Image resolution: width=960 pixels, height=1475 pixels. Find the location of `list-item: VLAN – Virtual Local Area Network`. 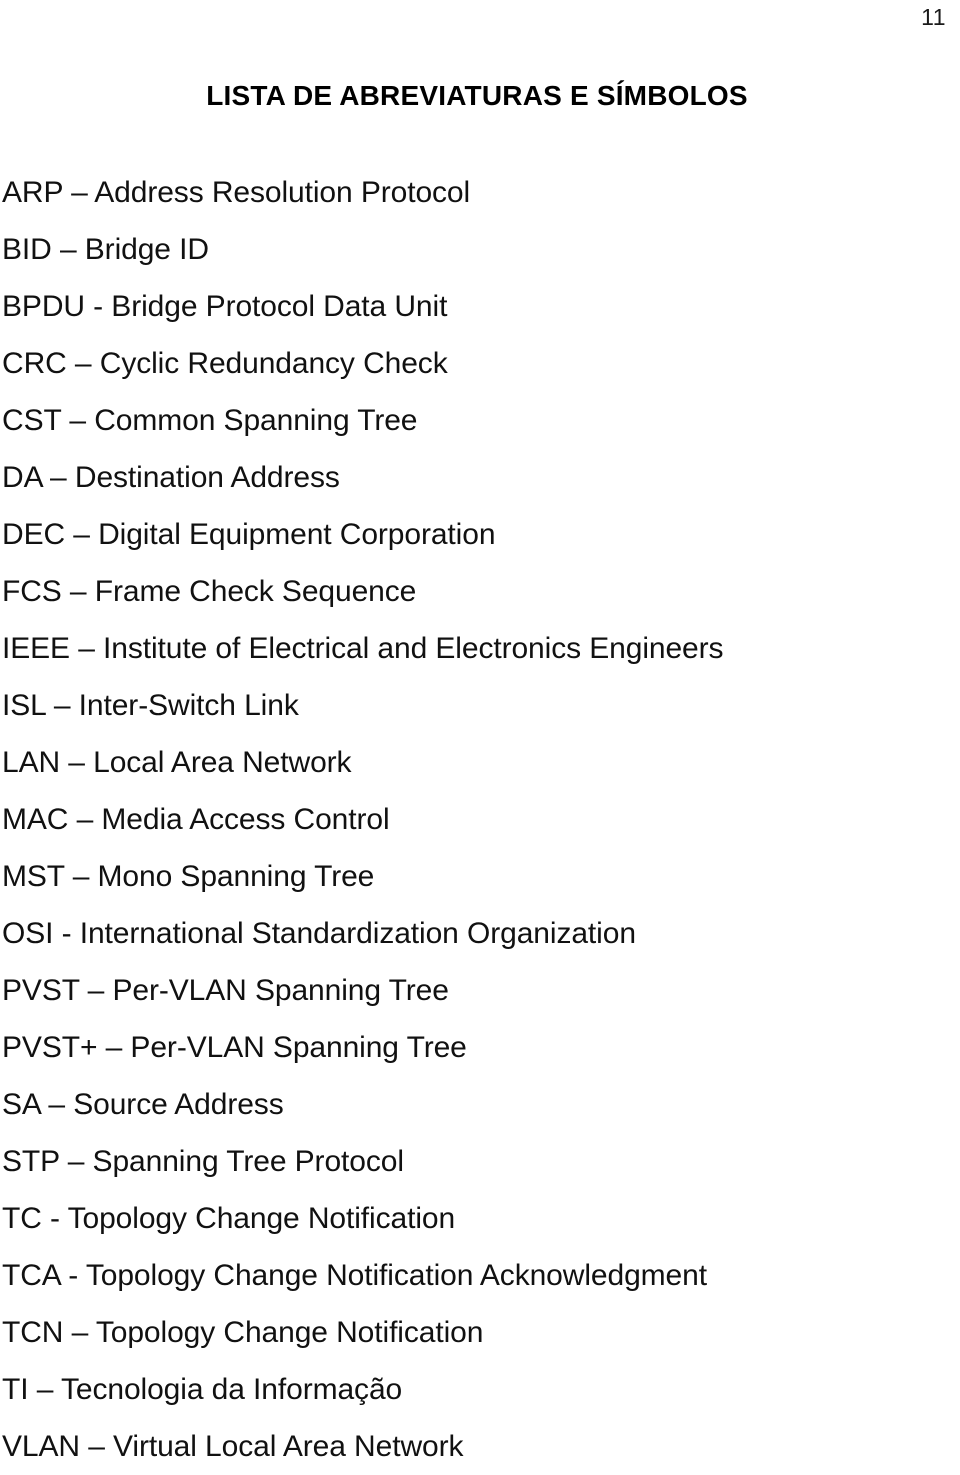

list-item: VLAN – Virtual Local Area Network is located at coordinates (233, 1446).